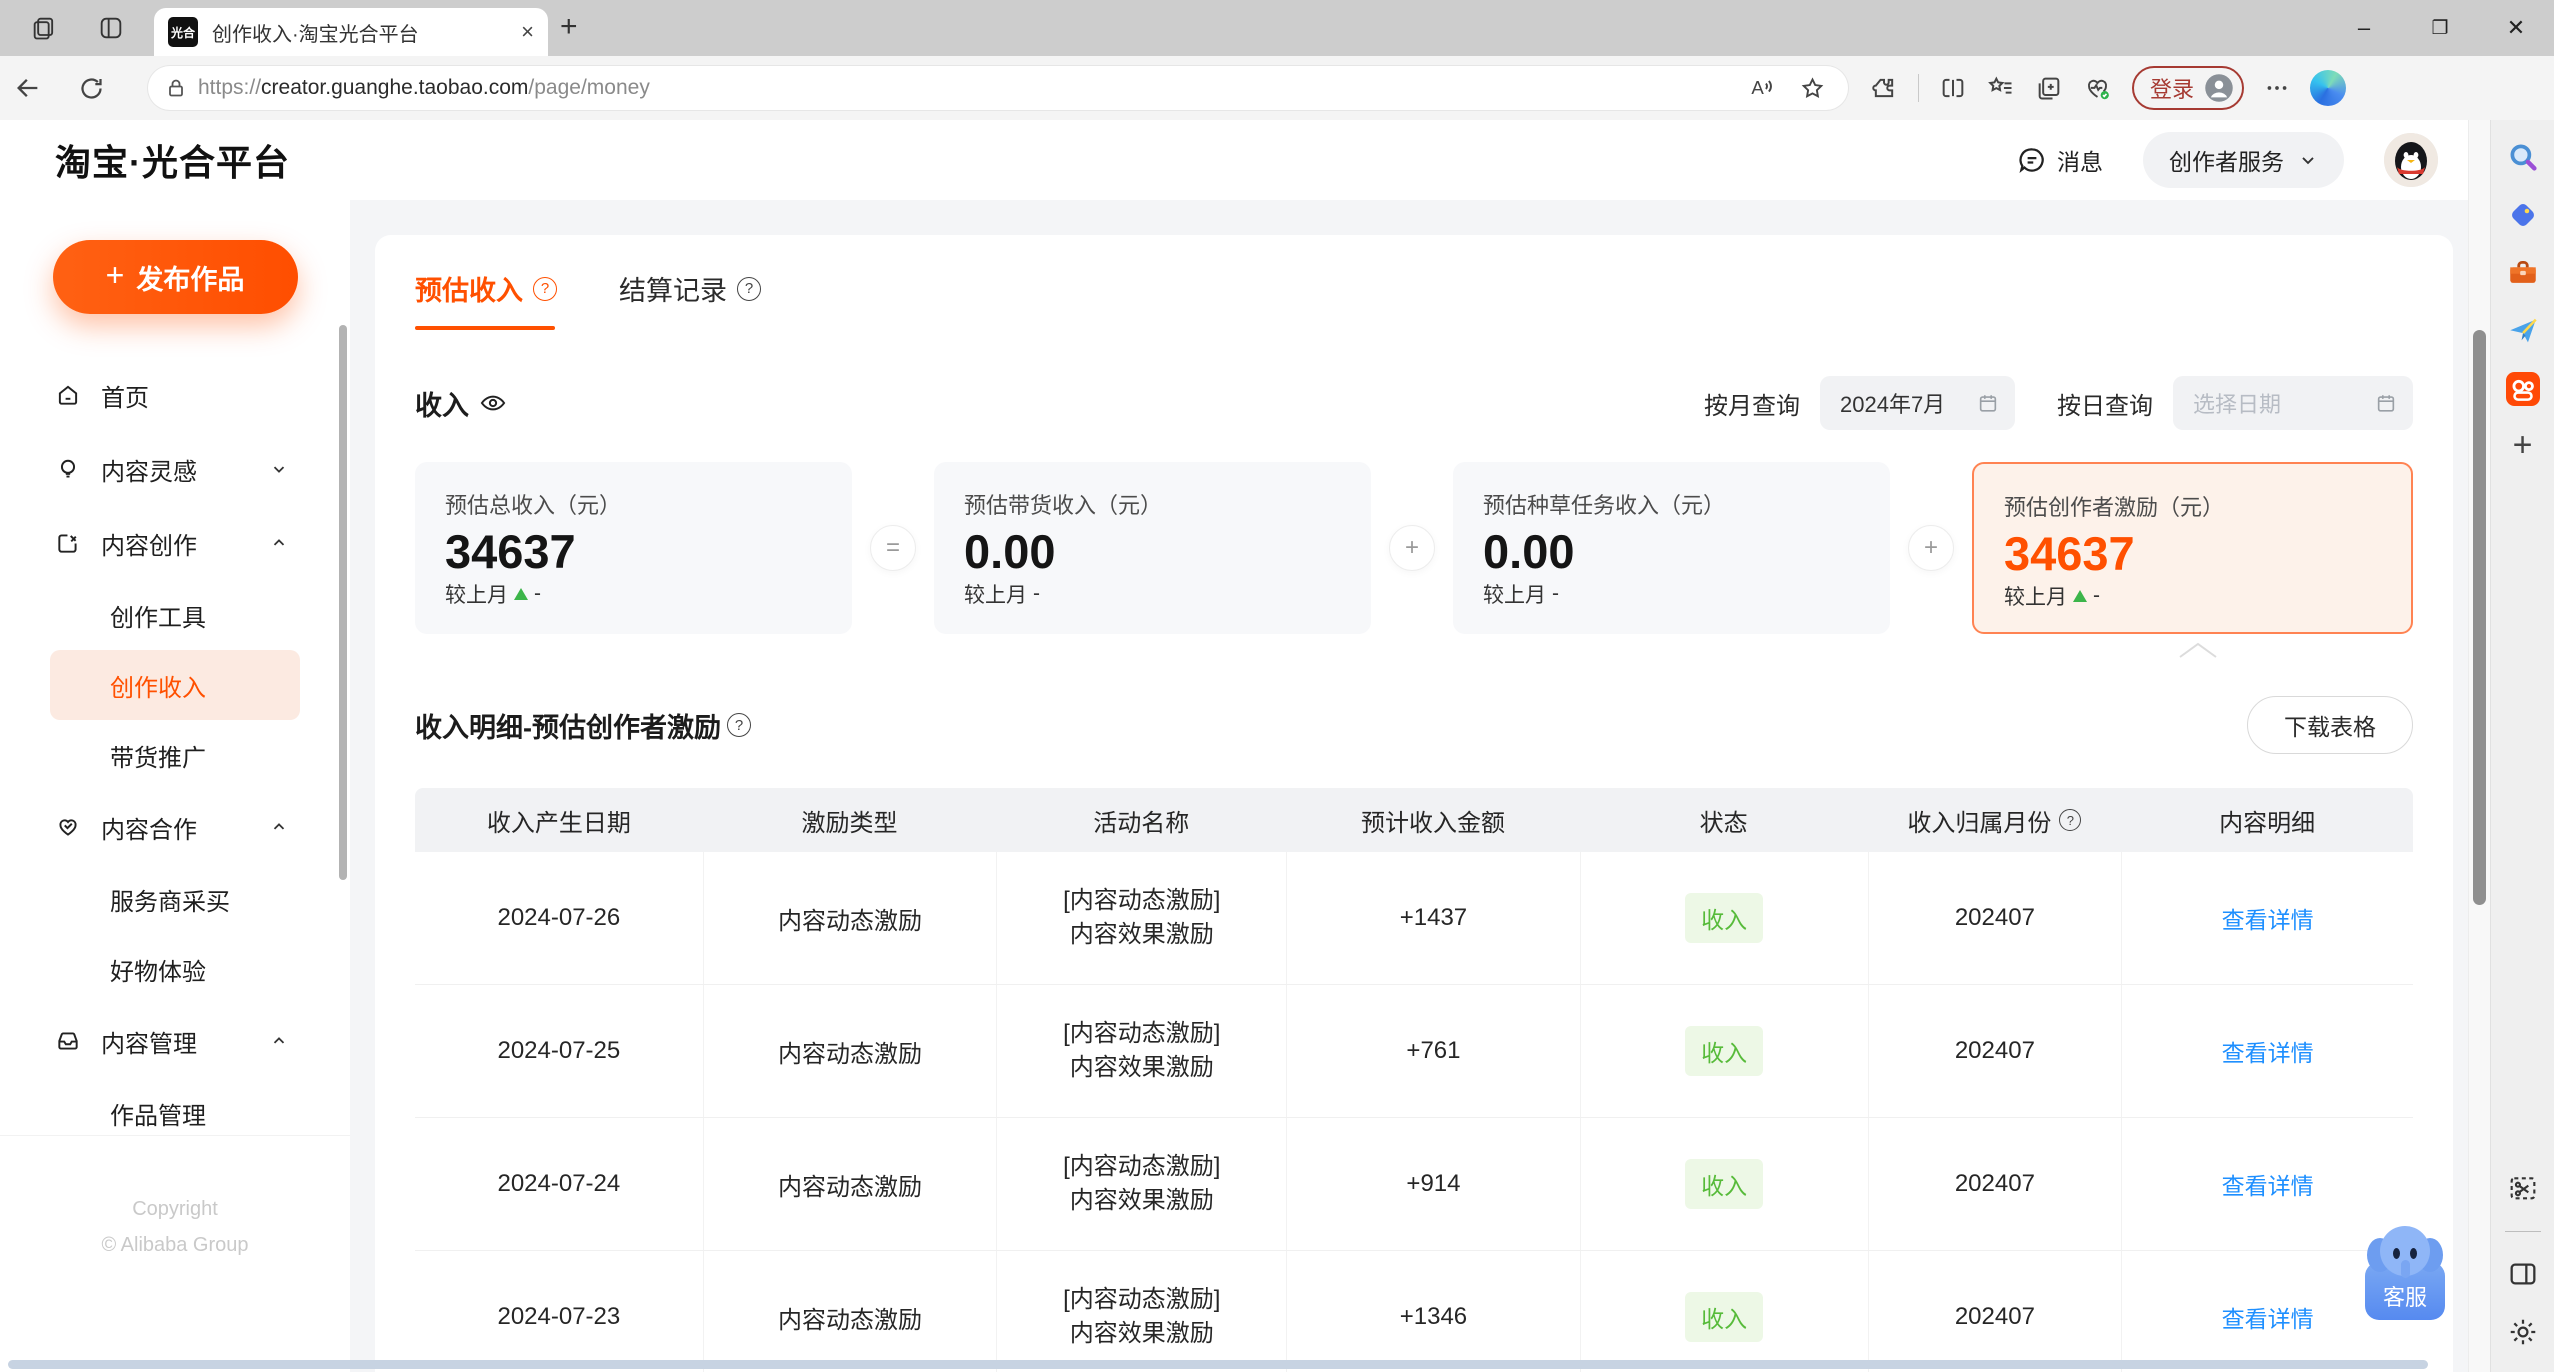 Image resolution: width=2554 pixels, height=1372 pixels. I want to click on customer-service-float: 客服, so click(2405, 1273).